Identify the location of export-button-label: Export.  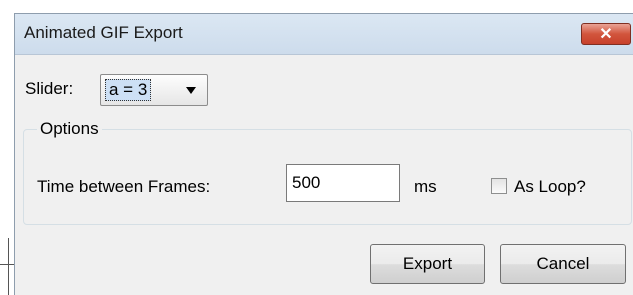
(427, 263).